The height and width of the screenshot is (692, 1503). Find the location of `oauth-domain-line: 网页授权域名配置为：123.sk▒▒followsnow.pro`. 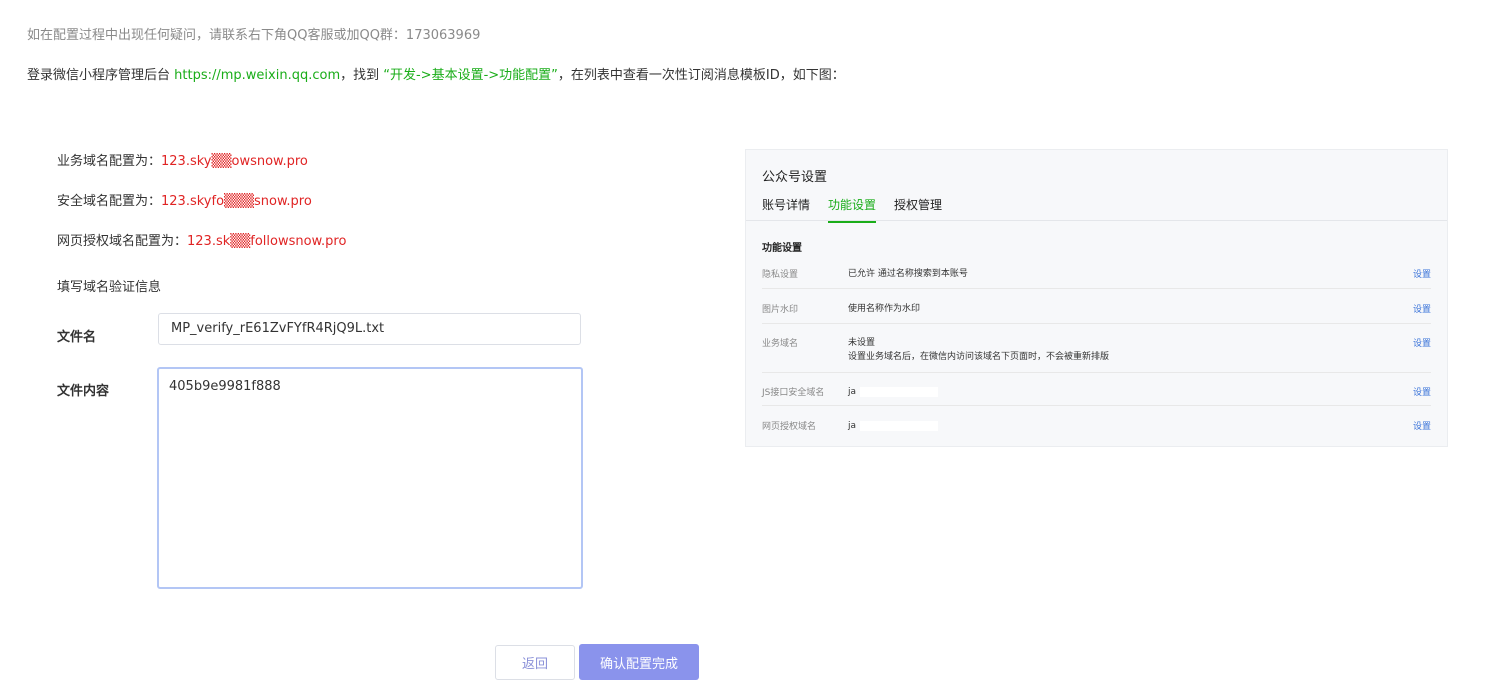

oauth-domain-line: 网页授权域名配置为：123.sk▒▒followsnow.pro is located at coordinates (201, 239).